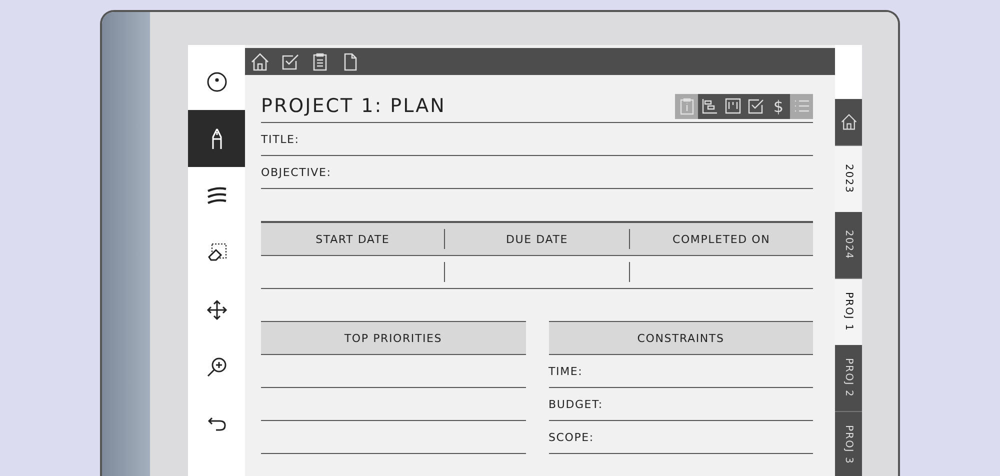 This screenshot has height=476, width=1000. I want to click on section-header: CONSTRAINTS, so click(680, 338).